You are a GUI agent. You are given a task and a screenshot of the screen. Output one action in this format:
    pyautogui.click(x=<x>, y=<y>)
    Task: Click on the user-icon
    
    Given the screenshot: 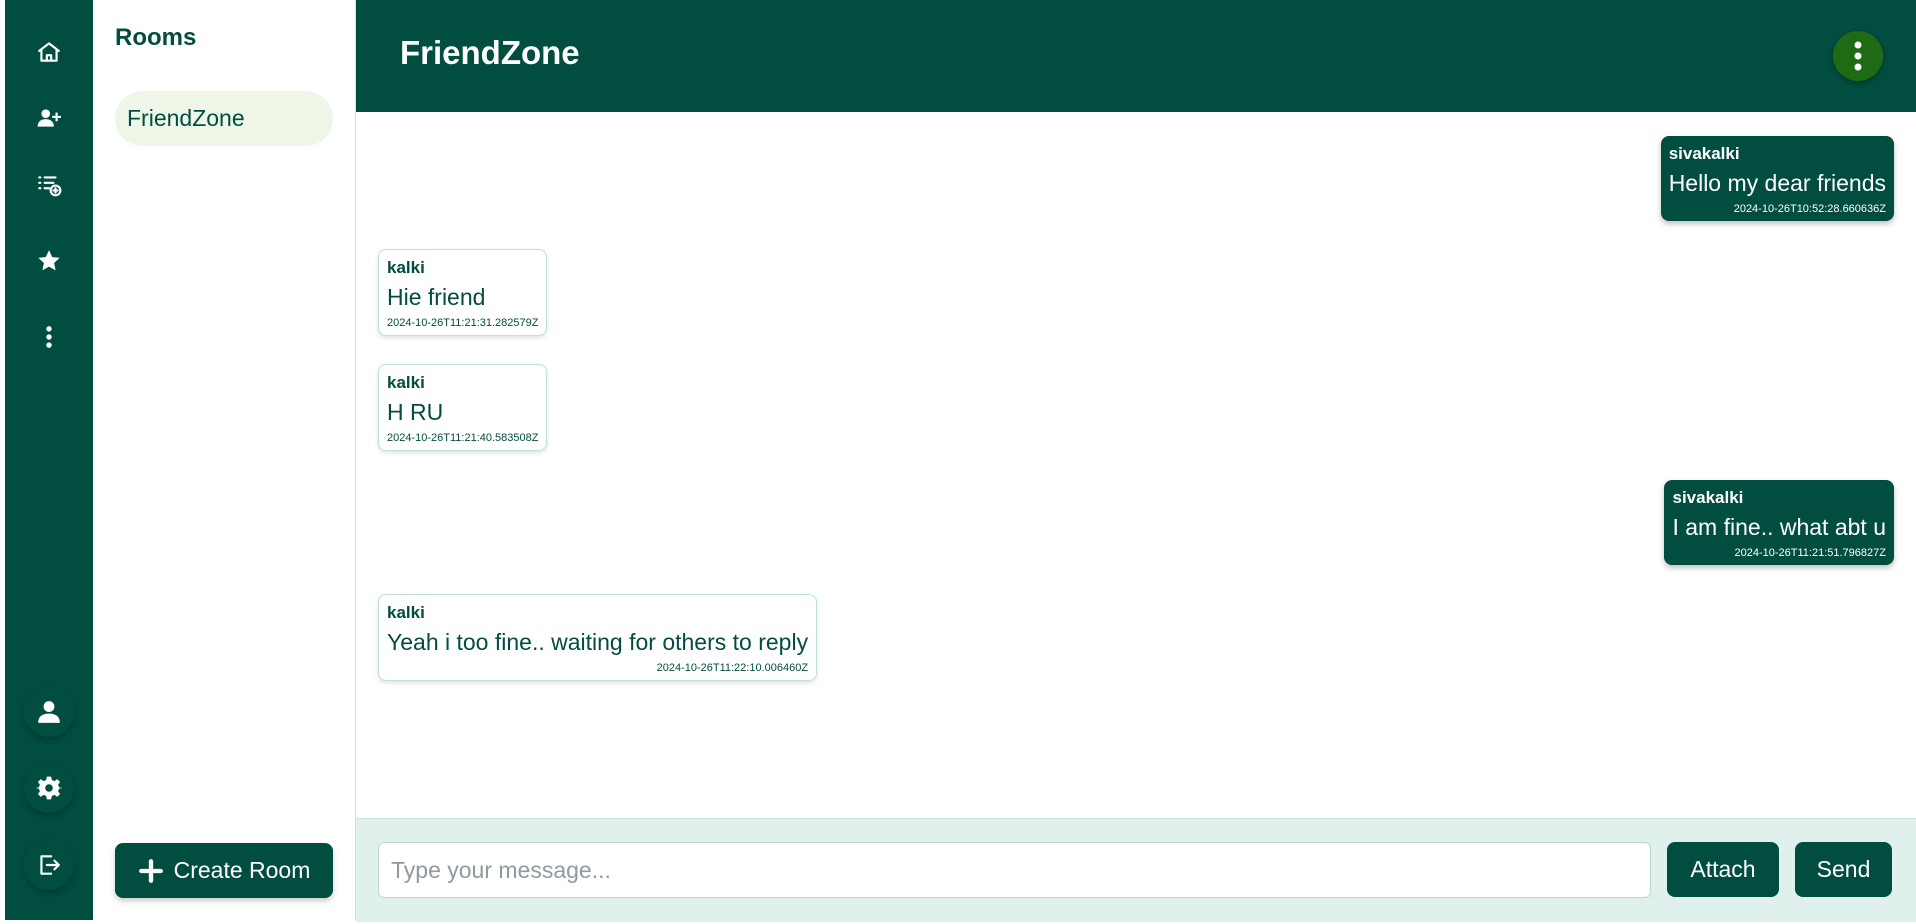 What is the action you would take?
    pyautogui.click(x=49, y=712)
    